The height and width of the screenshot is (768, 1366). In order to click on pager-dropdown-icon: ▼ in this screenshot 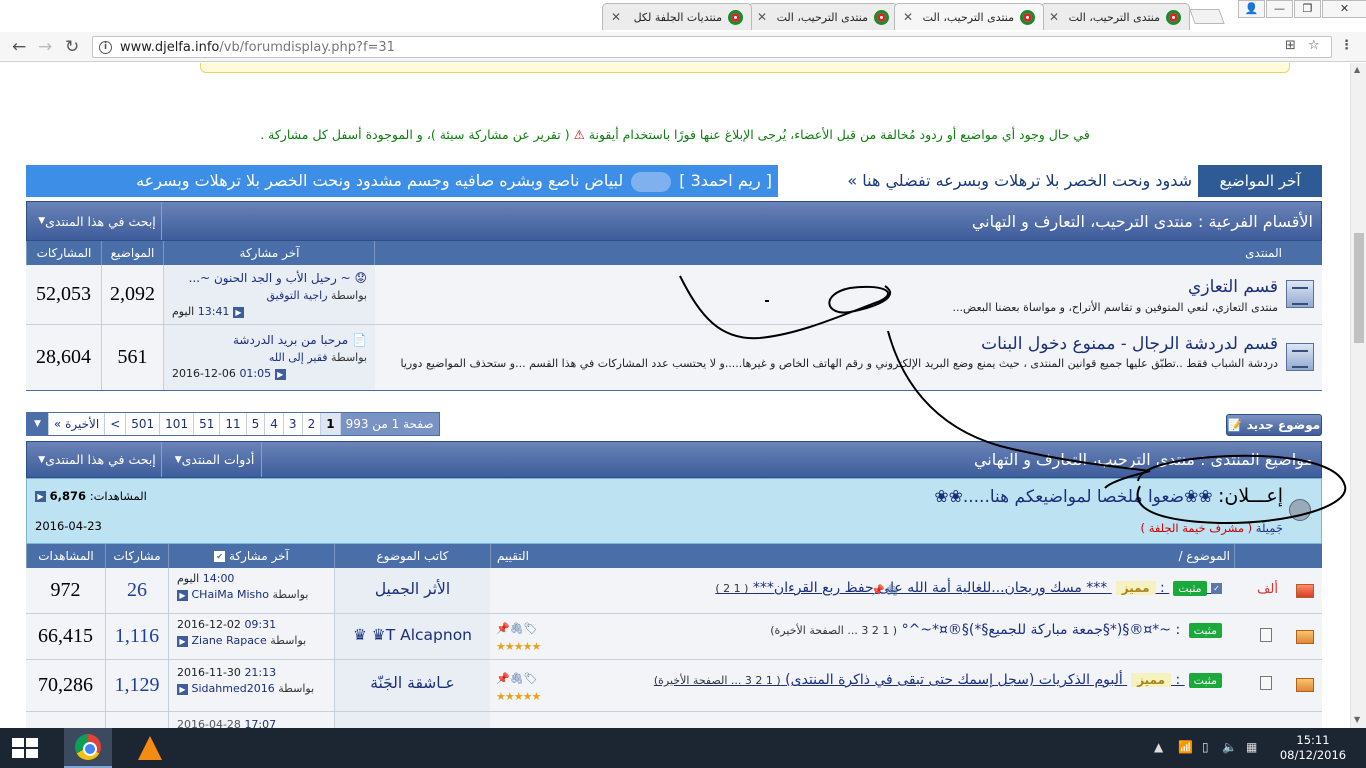, I will do `click(37, 424)`.